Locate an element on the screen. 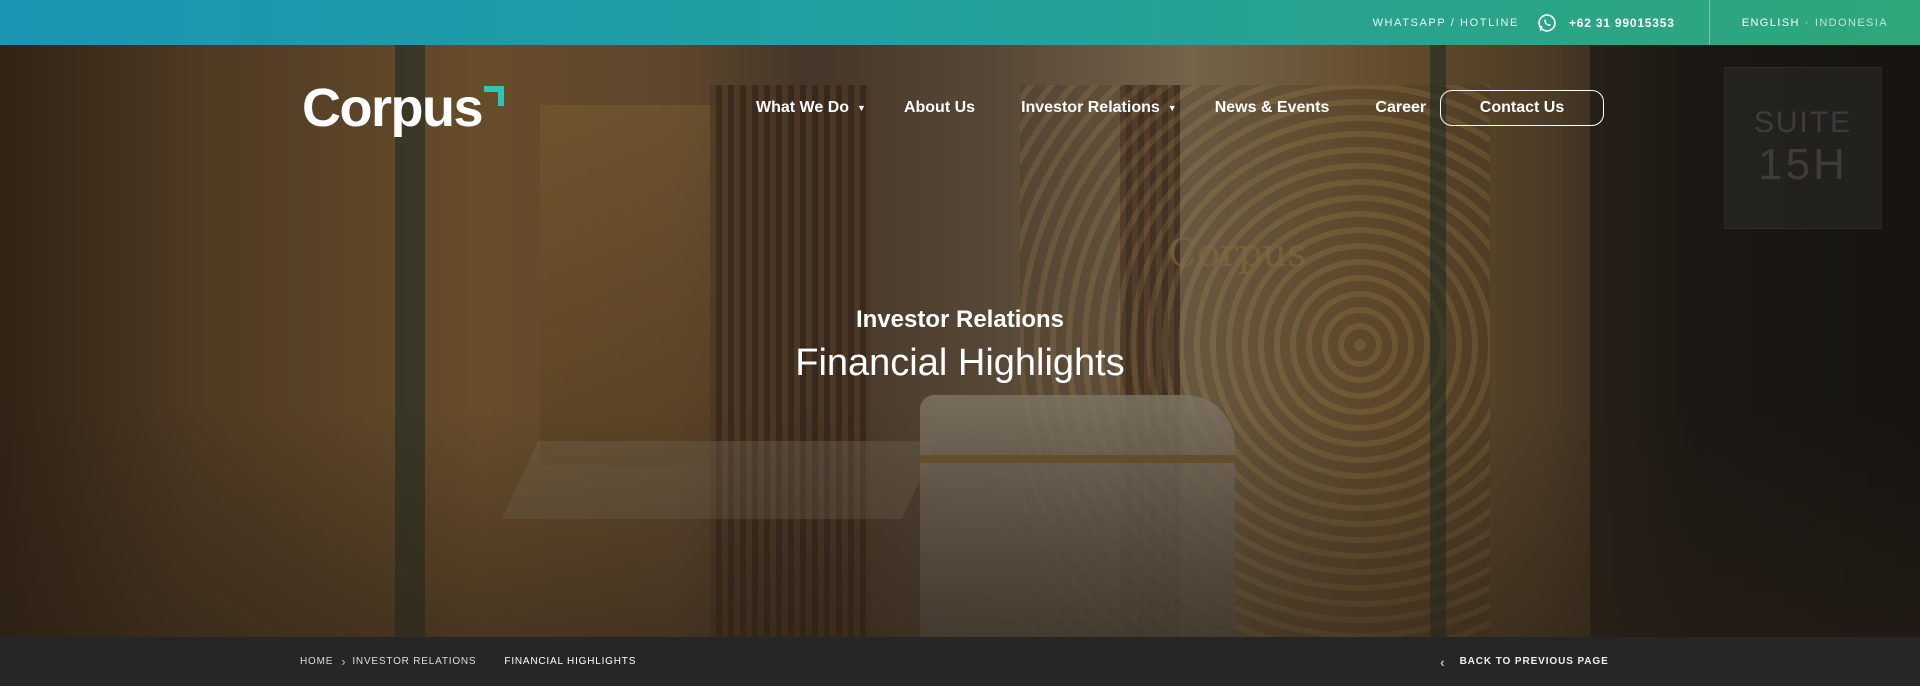 The height and width of the screenshot is (686, 1920). language-switcher: ENGLISH · INDONESIA is located at coordinates (1815, 23).